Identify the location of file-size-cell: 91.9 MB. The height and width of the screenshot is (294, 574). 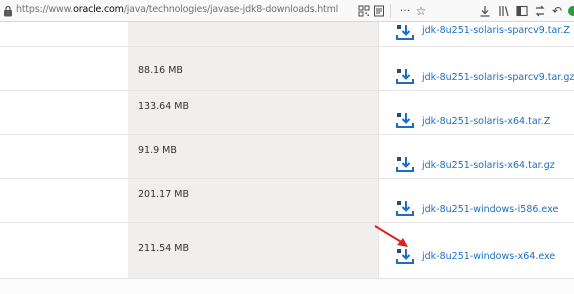
(253, 156).